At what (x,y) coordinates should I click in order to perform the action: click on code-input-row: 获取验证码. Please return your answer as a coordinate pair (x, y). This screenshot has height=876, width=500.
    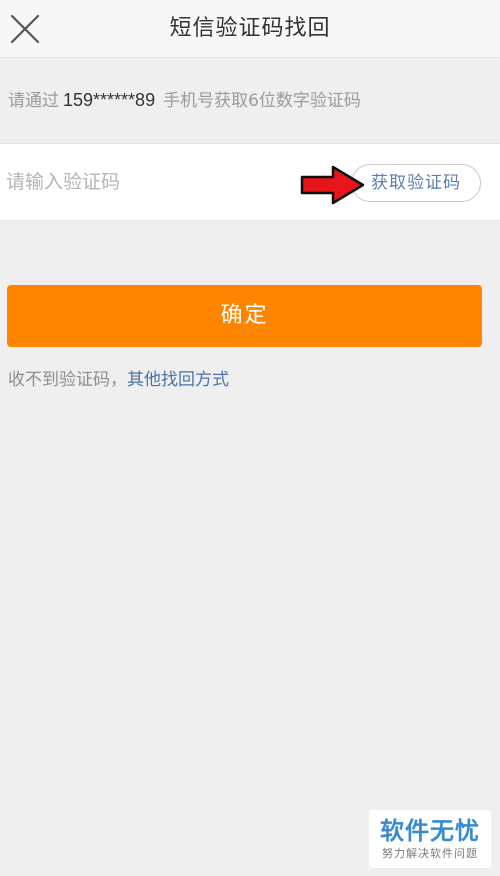
    Looking at the image, I should click on (250, 182).